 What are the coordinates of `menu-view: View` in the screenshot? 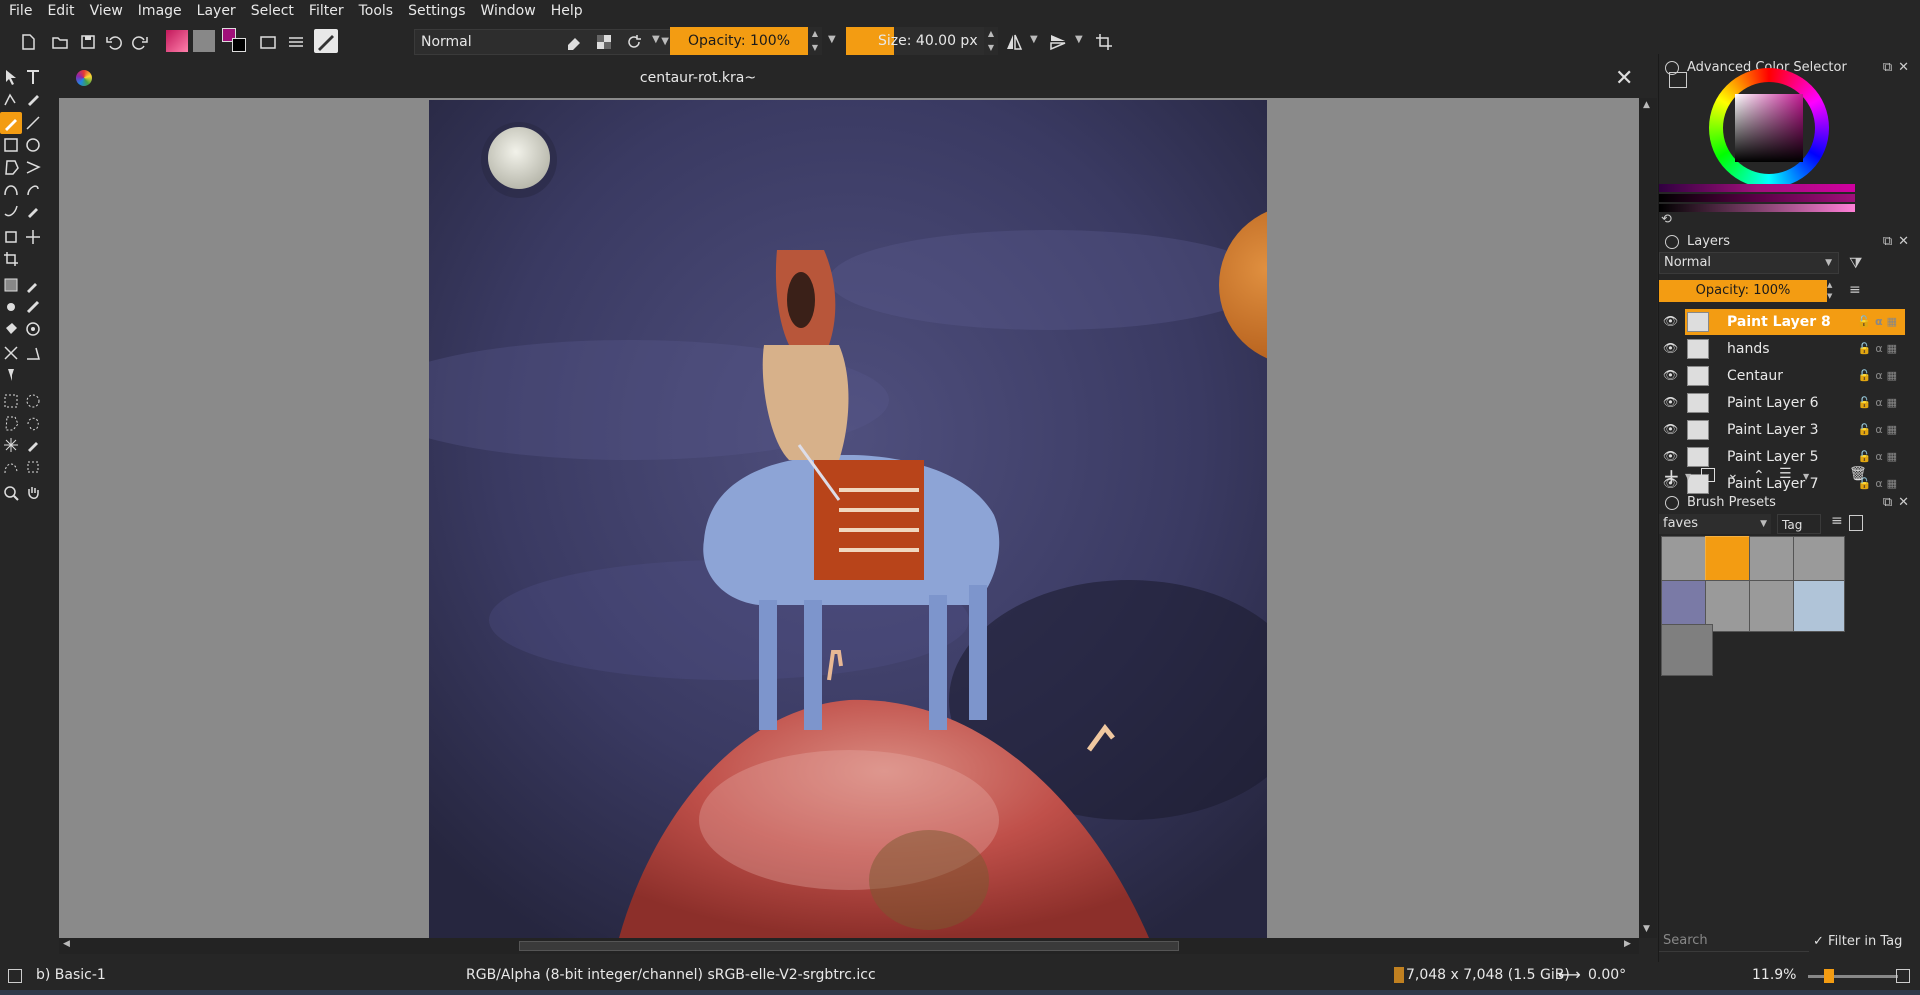 It's located at (105, 11).